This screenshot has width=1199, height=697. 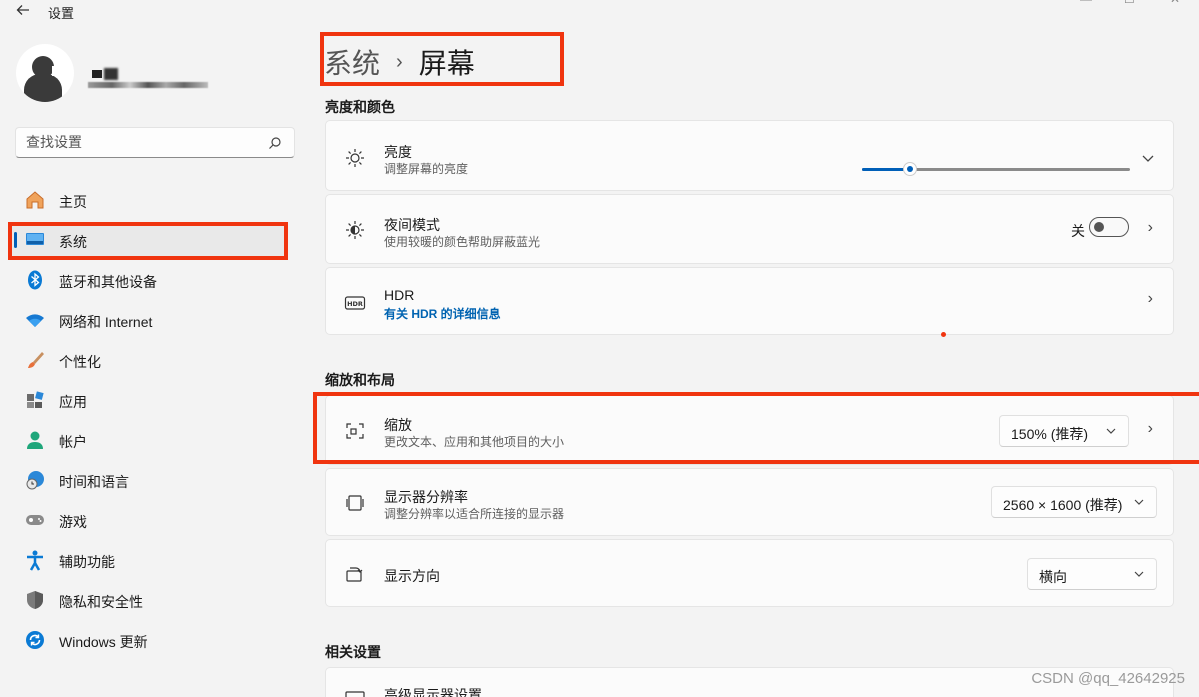 I want to click on sidebar-item-windows-update: Windows 更新, so click(x=149, y=640).